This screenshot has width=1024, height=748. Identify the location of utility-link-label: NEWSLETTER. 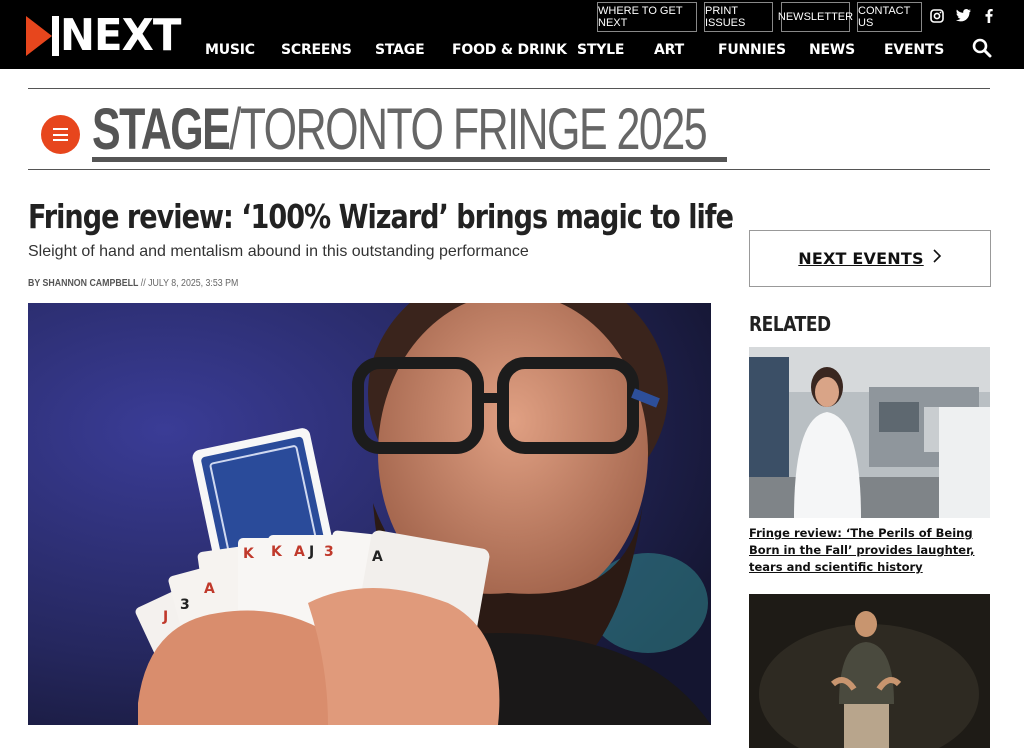
(815, 17).